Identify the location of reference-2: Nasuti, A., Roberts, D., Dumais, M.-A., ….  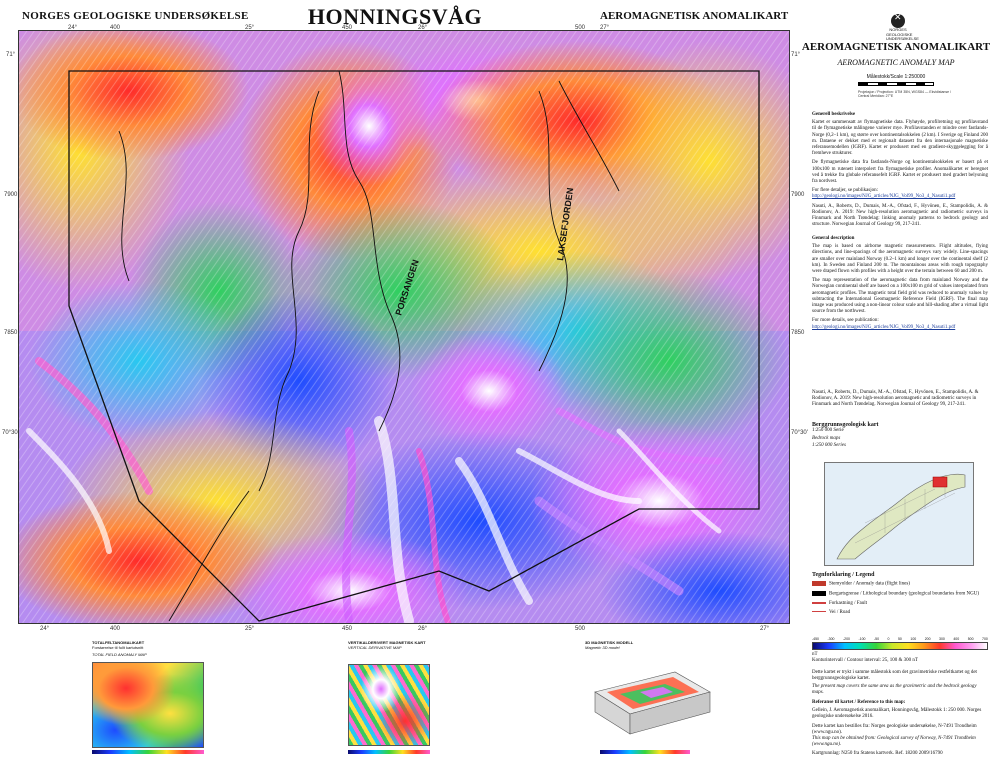
(895, 399).